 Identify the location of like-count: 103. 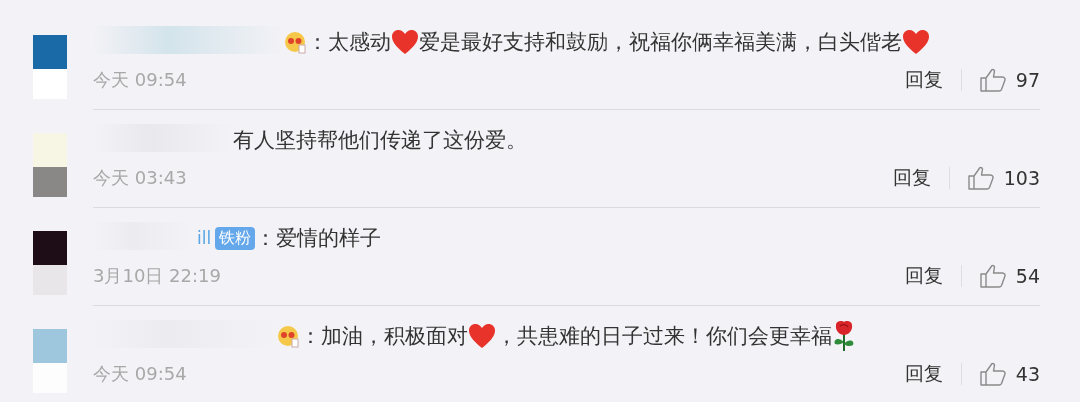
(1021, 178).